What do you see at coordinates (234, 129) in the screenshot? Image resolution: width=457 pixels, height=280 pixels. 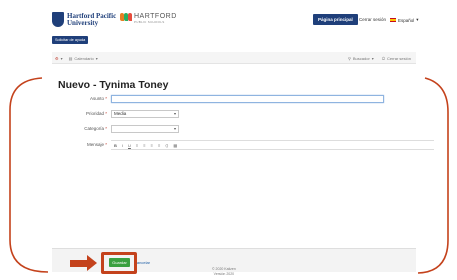 I see `category-row: Categoría * ▾` at bounding box center [234, 129].